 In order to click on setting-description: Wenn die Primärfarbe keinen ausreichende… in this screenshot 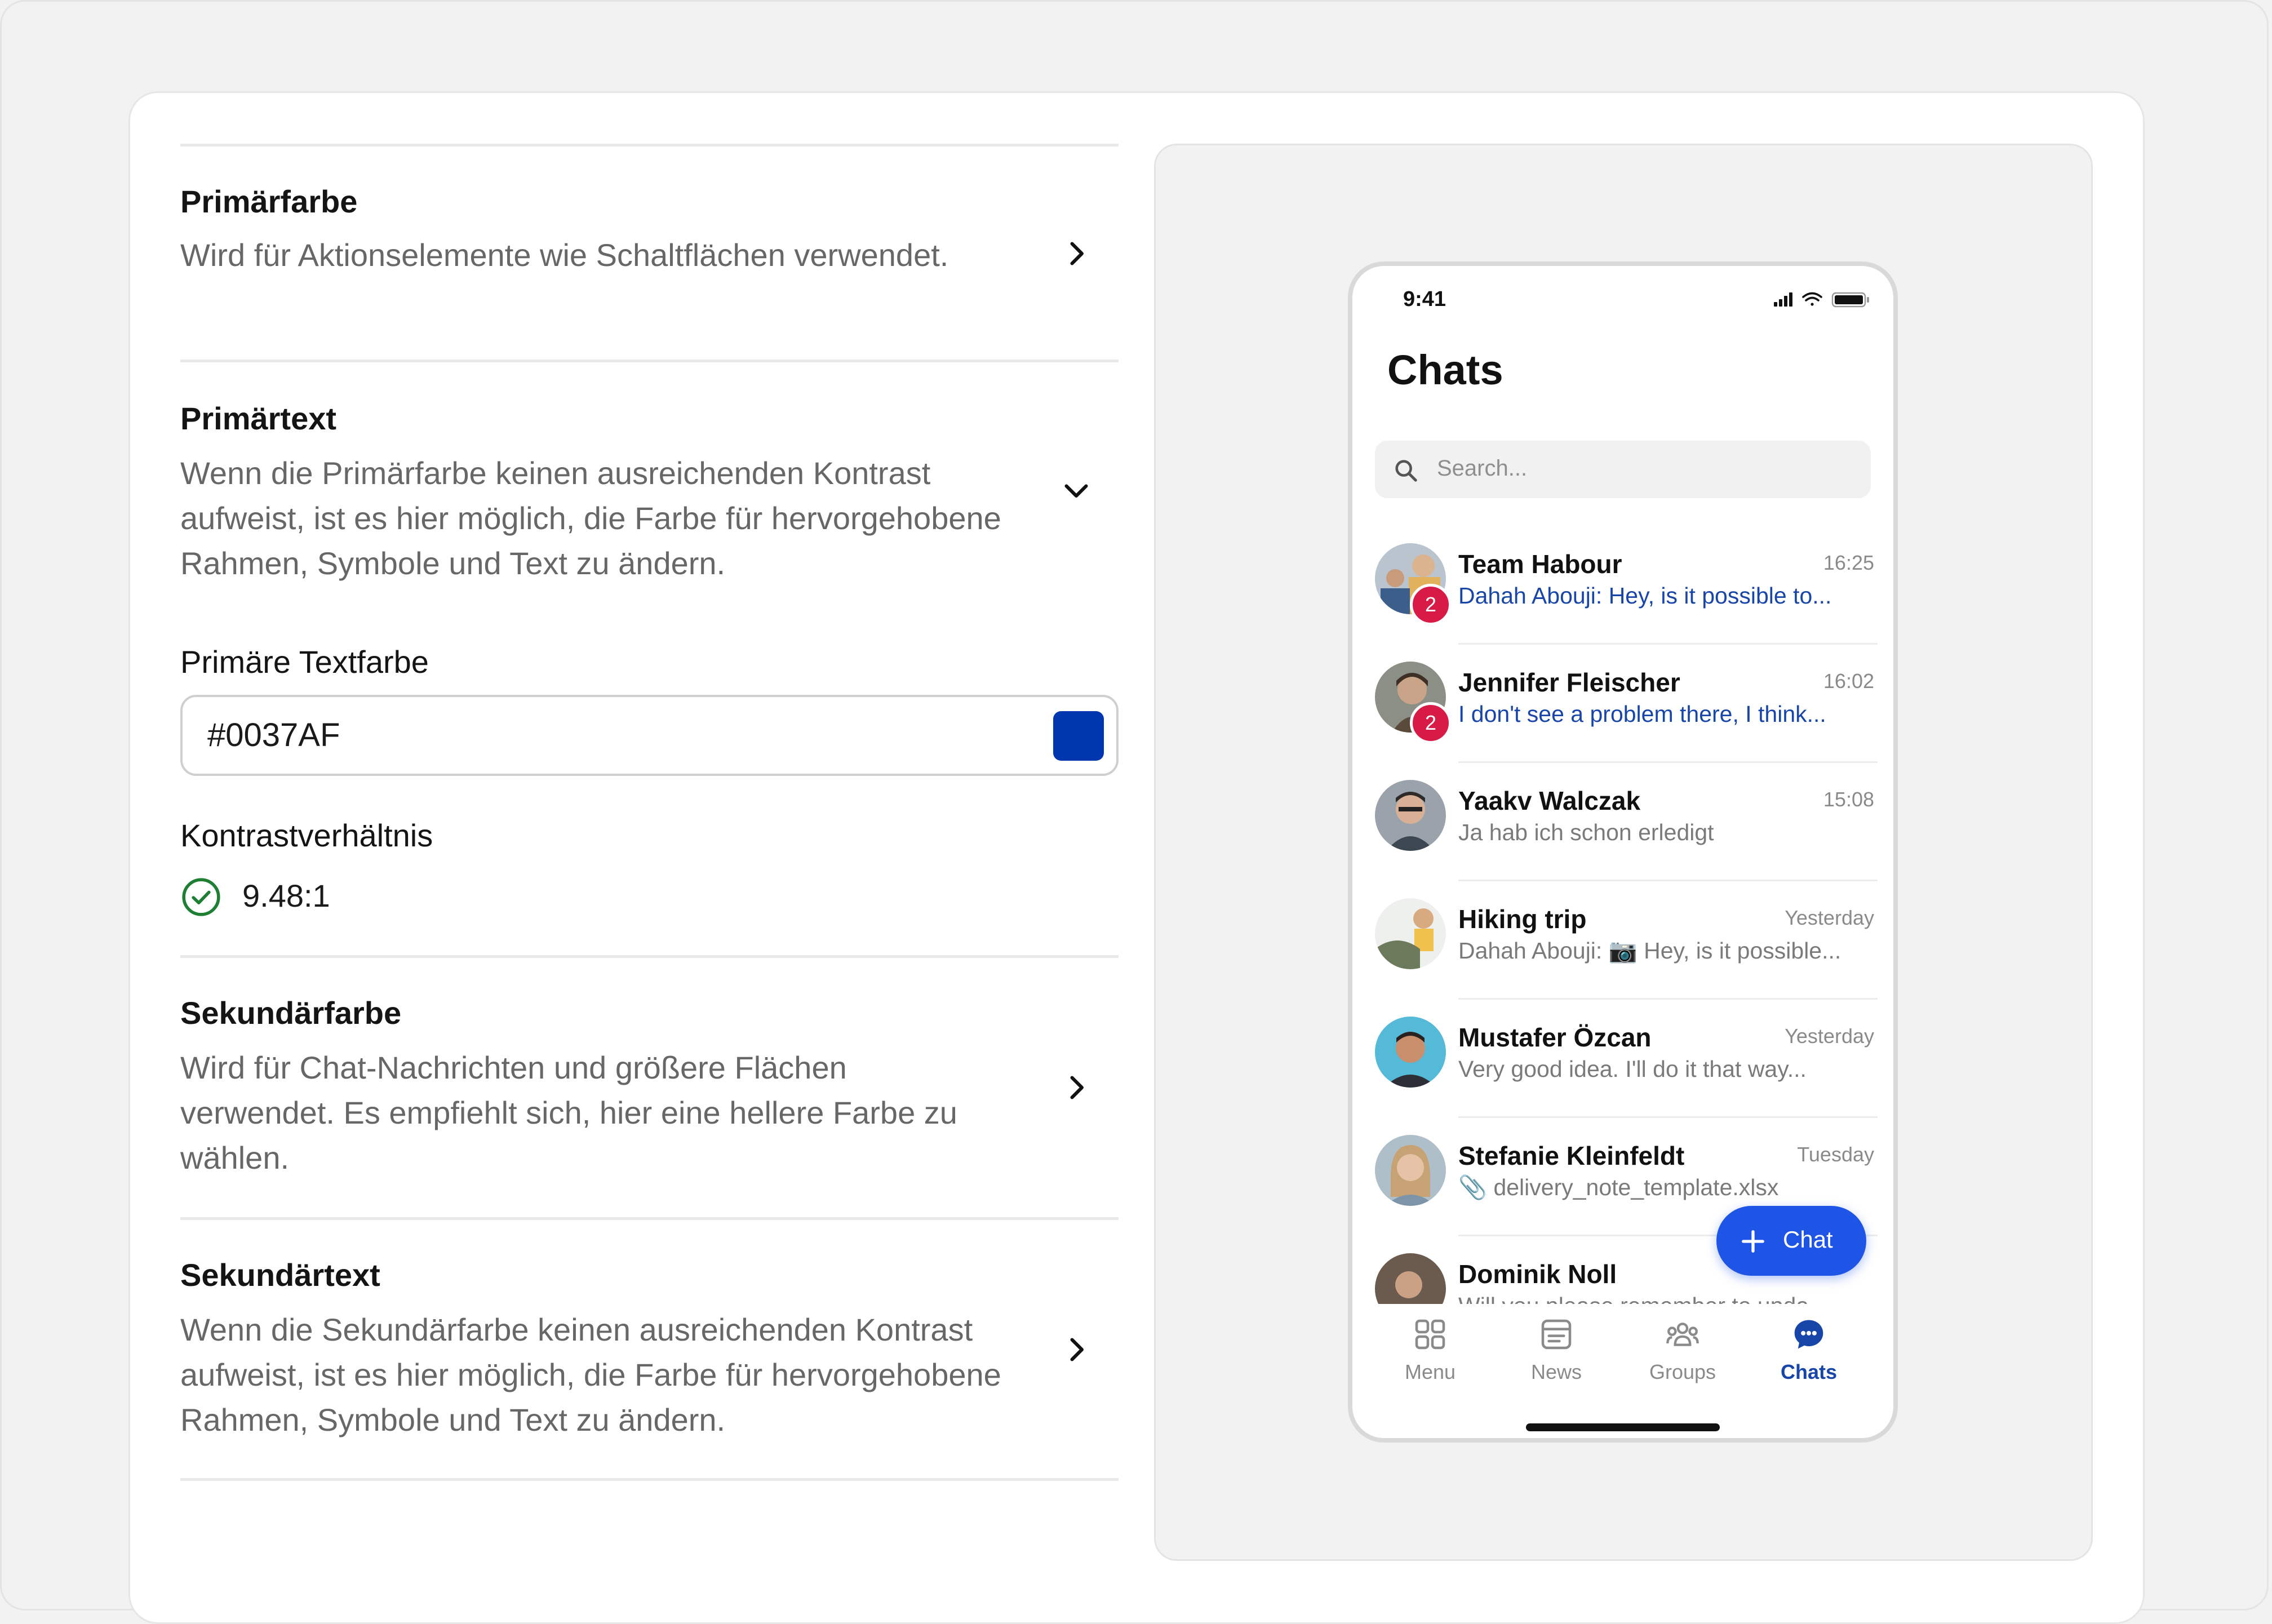, I will do `click(590, 518)`.